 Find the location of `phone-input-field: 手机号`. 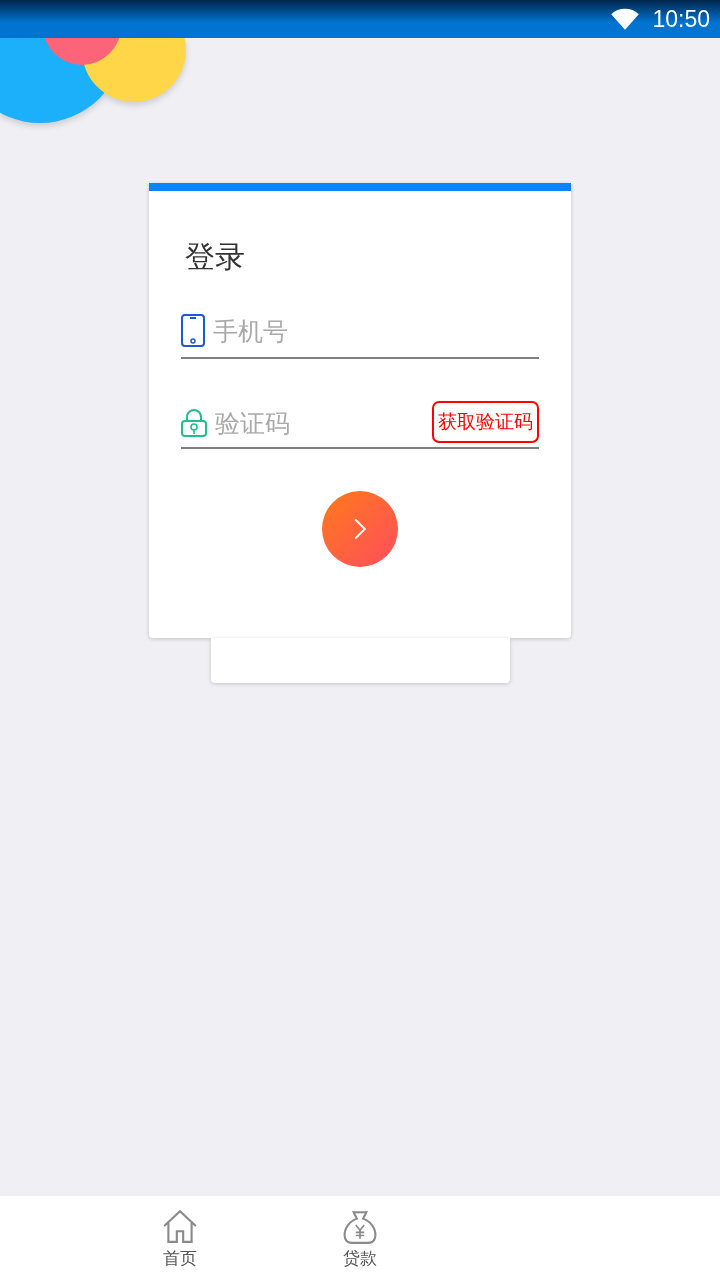

phone-input-field: 手机号 is located at coordinates (375, 331).